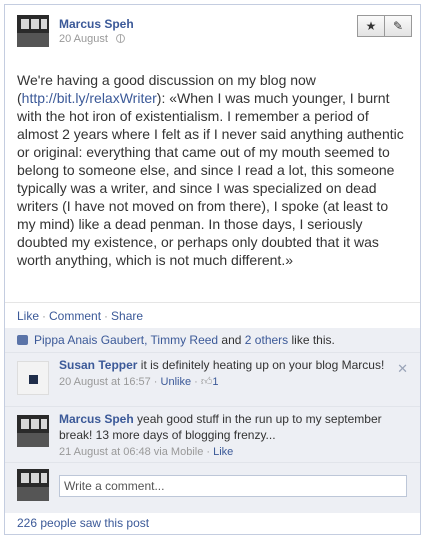 This screenshot has width=427, height=540. I want to click on post-timestamp: 20 August, so click(92, 39).